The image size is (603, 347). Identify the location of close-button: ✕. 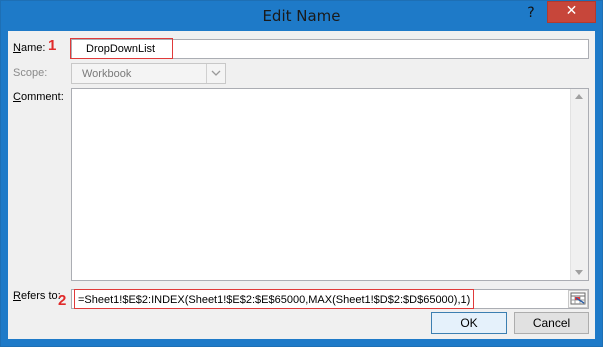
(571, 12).